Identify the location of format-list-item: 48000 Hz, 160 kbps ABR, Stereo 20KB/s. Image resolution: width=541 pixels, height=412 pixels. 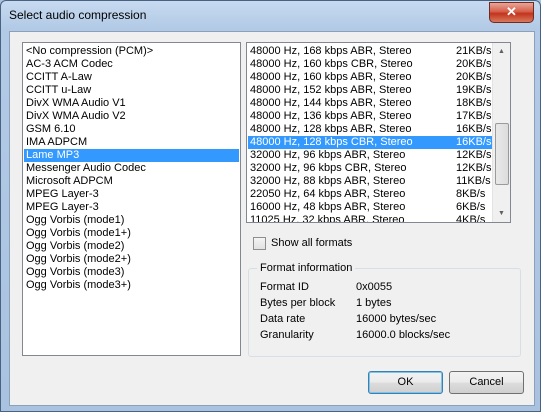
(371, 77).